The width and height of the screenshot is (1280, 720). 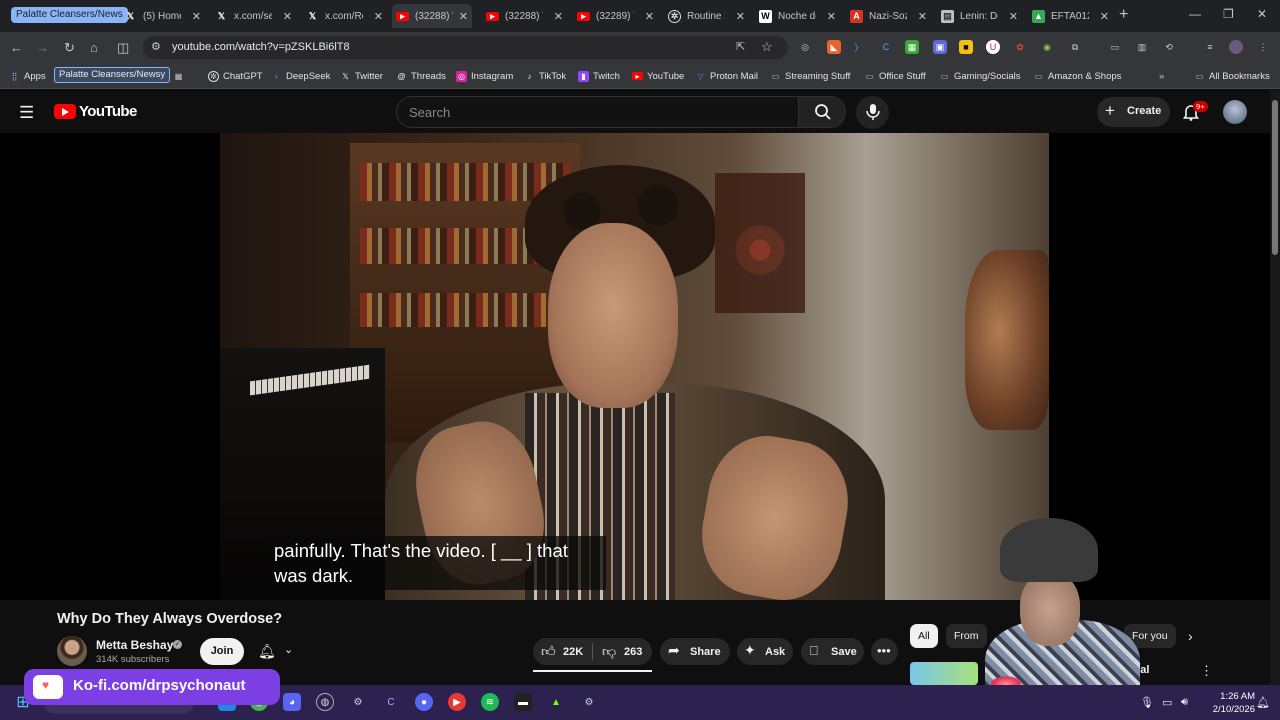 I want to click on app-icon: ▬, so click(x=523, y=702).